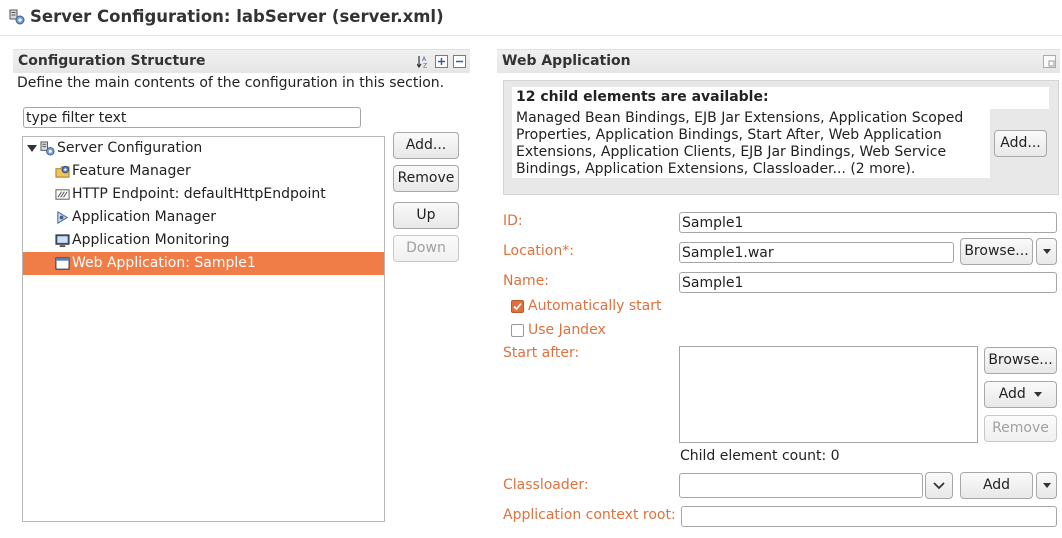 This screenshot has height=538, width=1062. Describe the element at coordinates (192, 117) in the screenshot. I see `filter-input` at that location.